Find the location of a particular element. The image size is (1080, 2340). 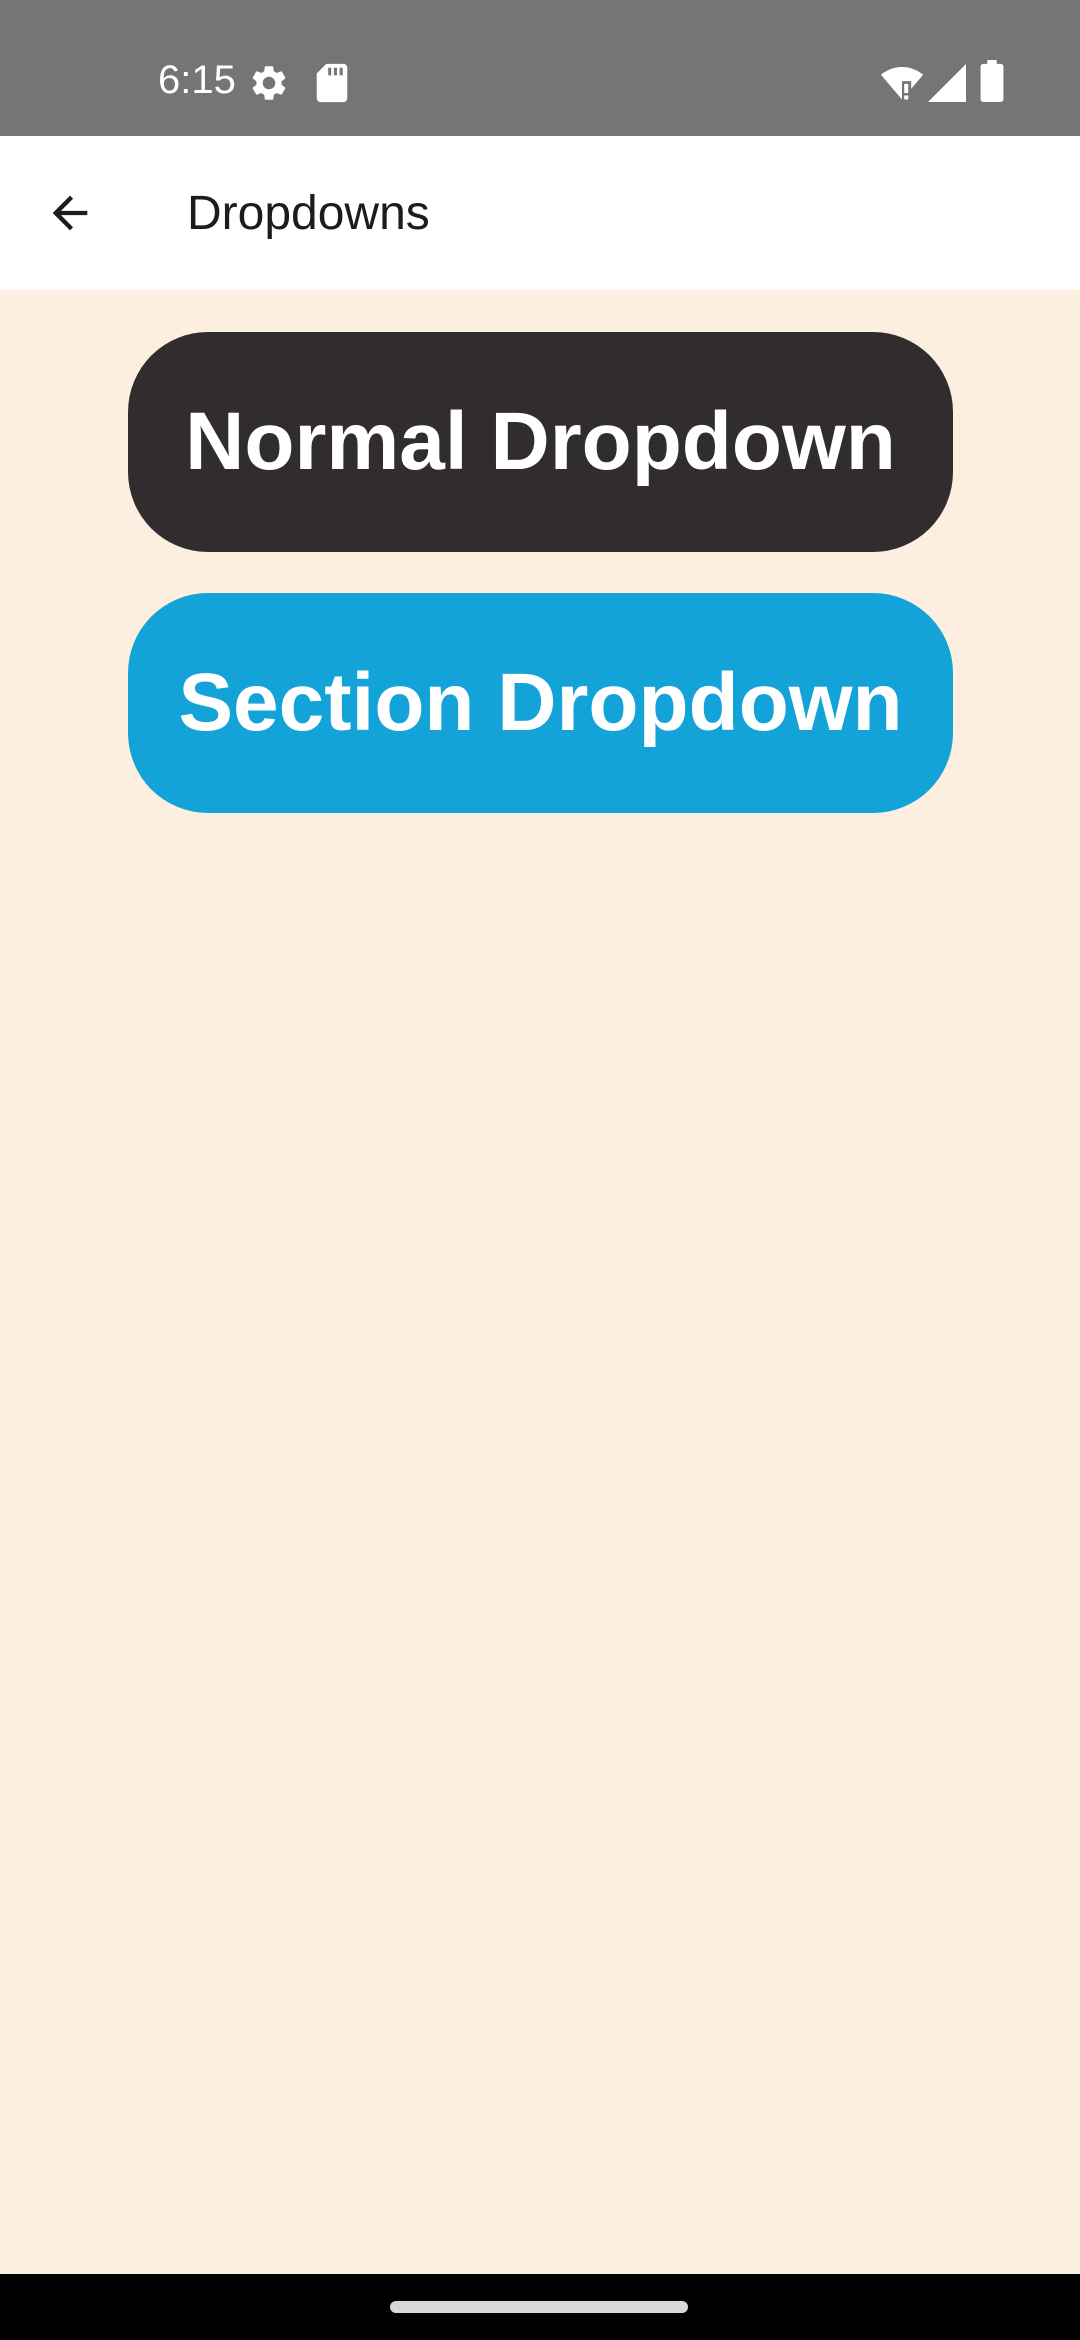

battery-icon is located at coordinates (992, 81).